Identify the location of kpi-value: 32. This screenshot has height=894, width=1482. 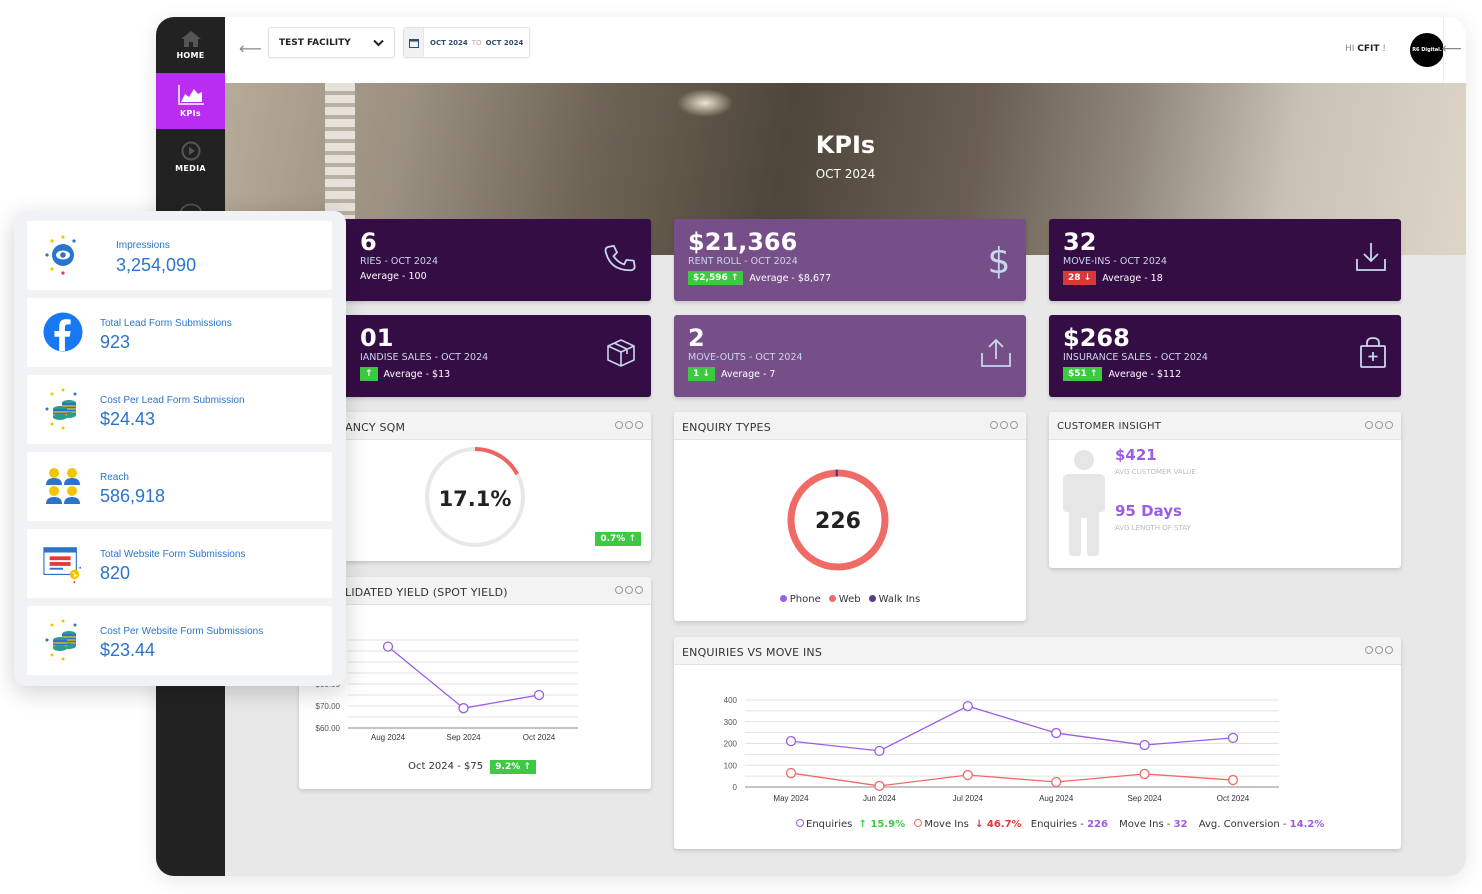
(1080, 242).